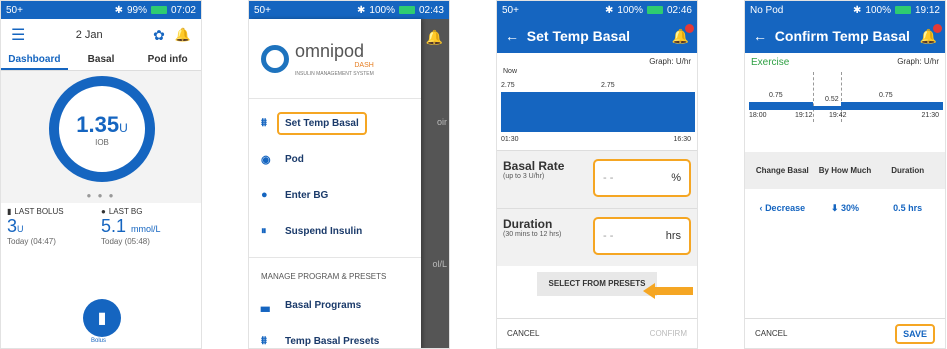 Image resolution: width=947 pixels, height=349 pixels. Describe the element at coordinates (167, 60) in the screenshot. I see `tab-pod-info: Pod info` at that location.